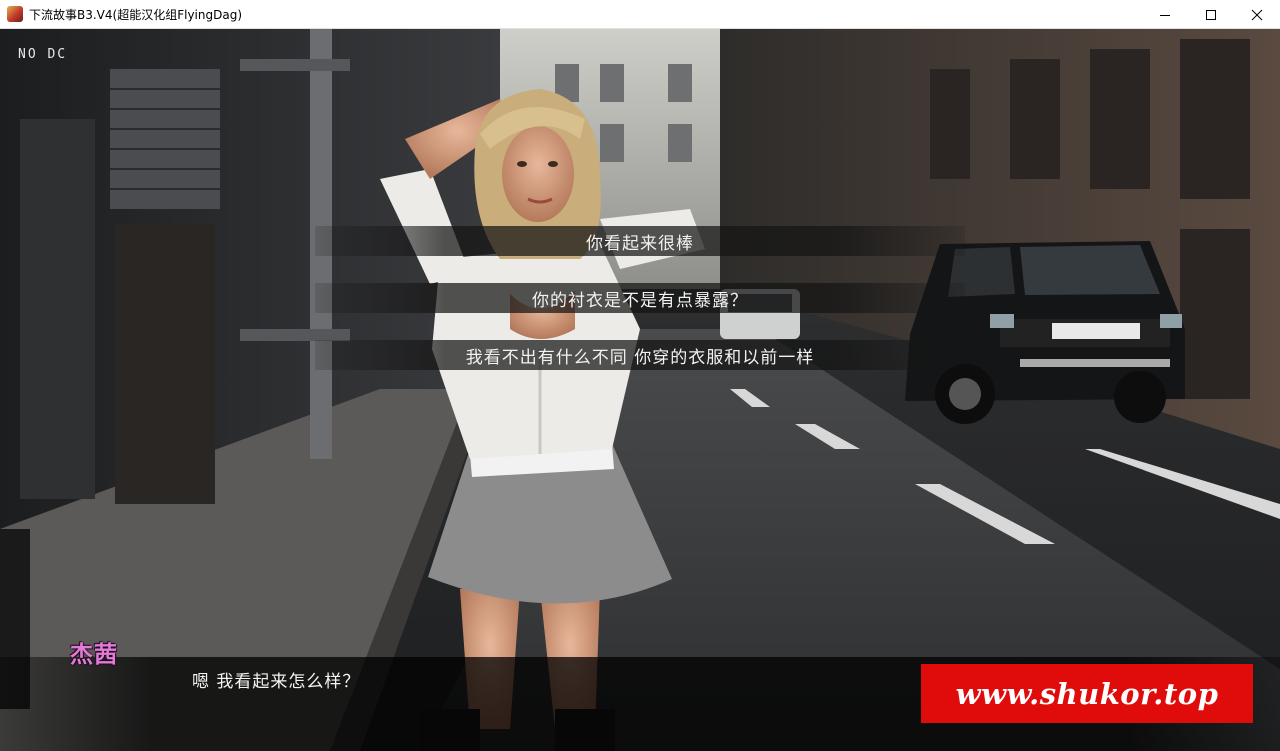 This screenshot has width=1280, height=751. Describe the element at coordinates (640, 298) in the screenshot. I see `choice-button-2: 你的衬衣是不是有点暴露？` at that location.